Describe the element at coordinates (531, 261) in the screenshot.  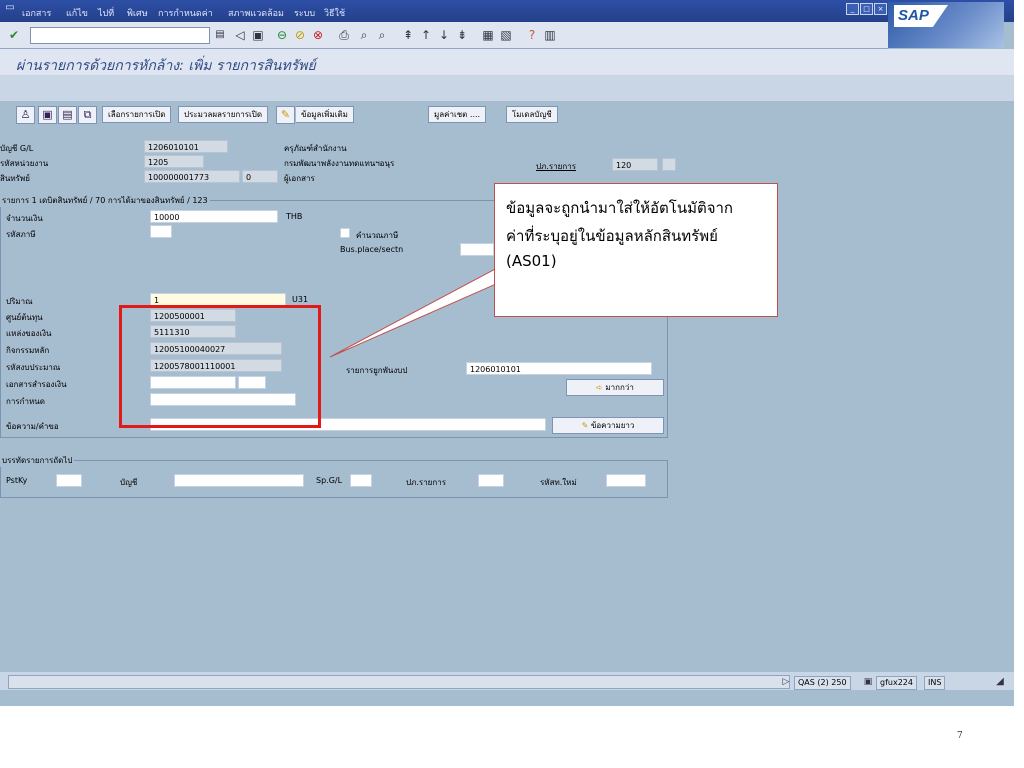
I see `callout-line-3: (AS01)` at that location.